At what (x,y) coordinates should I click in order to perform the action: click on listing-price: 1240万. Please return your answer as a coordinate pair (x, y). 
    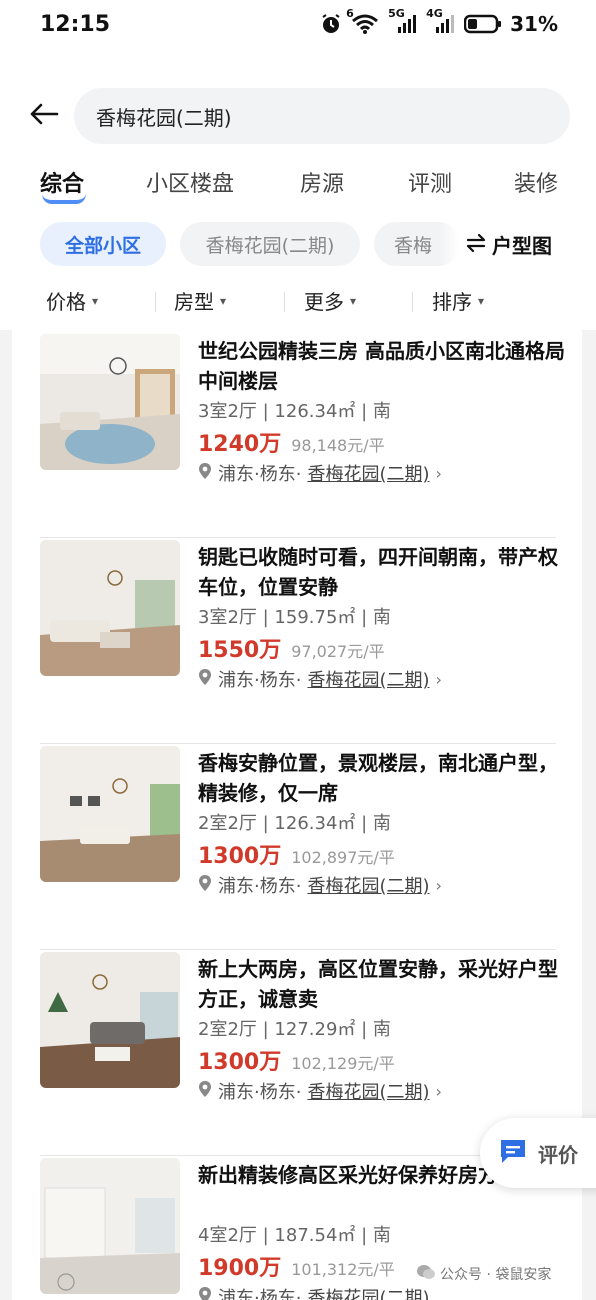
    Looking at the image, I should click on (240, 444).